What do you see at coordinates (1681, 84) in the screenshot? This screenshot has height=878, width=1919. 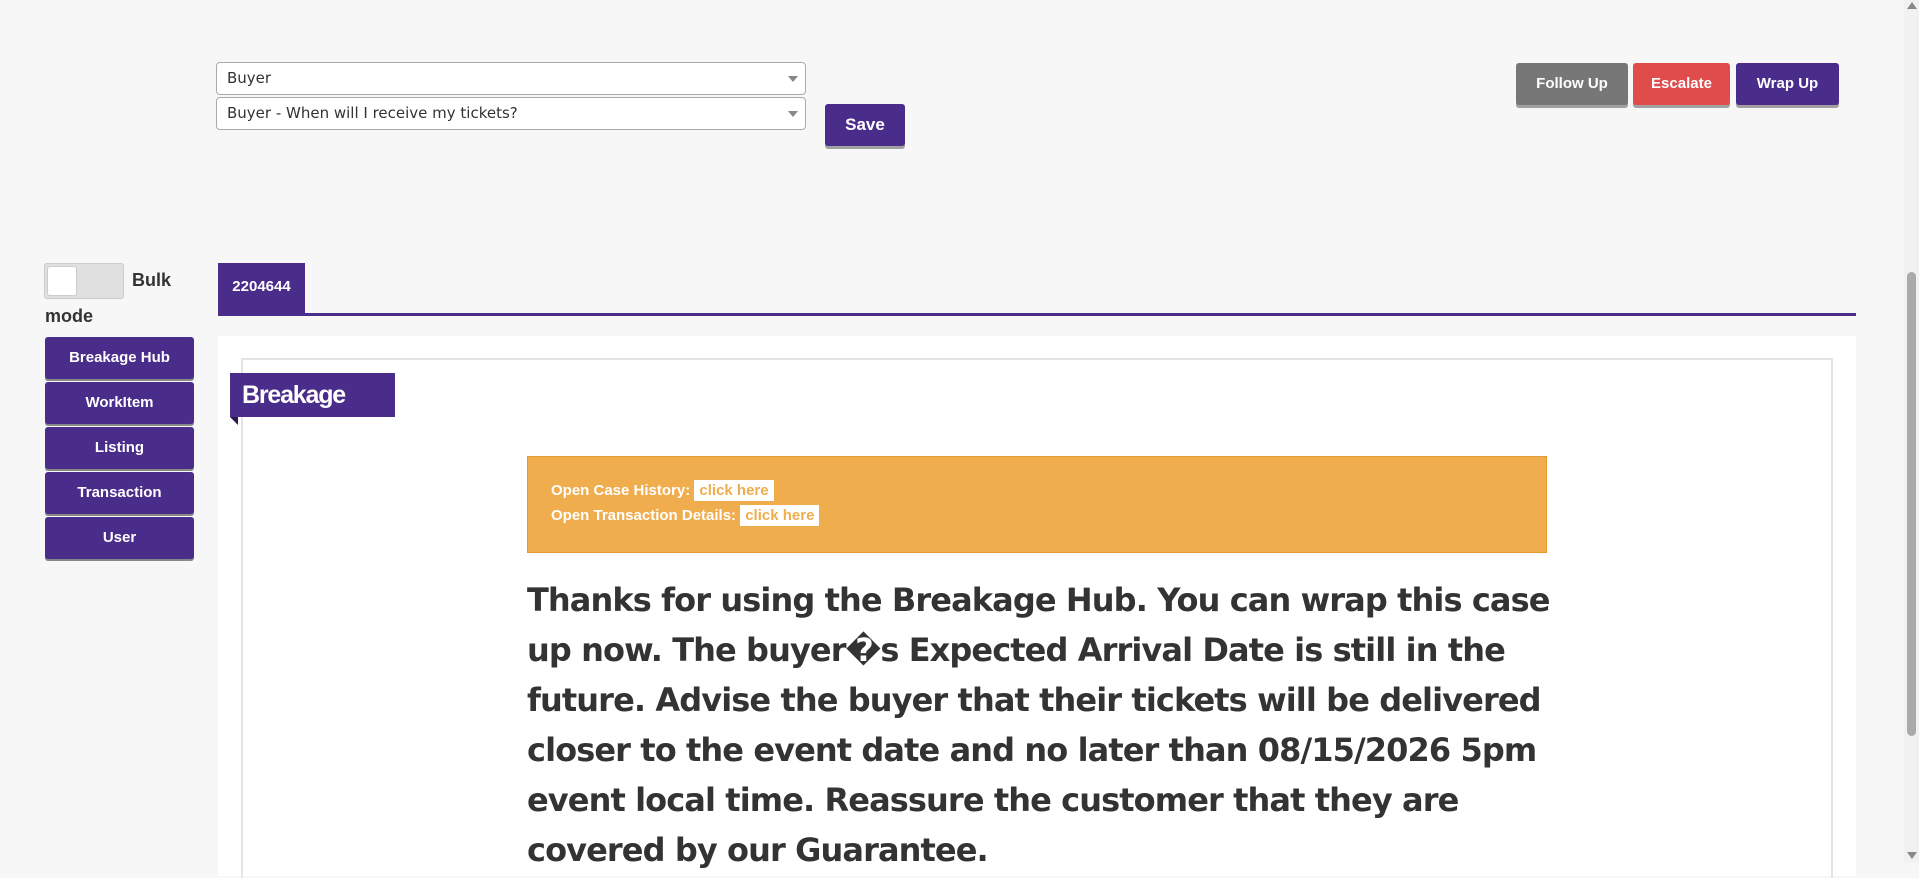 I see `escalate-button: Escalate` at bounding box center [1681, 84].